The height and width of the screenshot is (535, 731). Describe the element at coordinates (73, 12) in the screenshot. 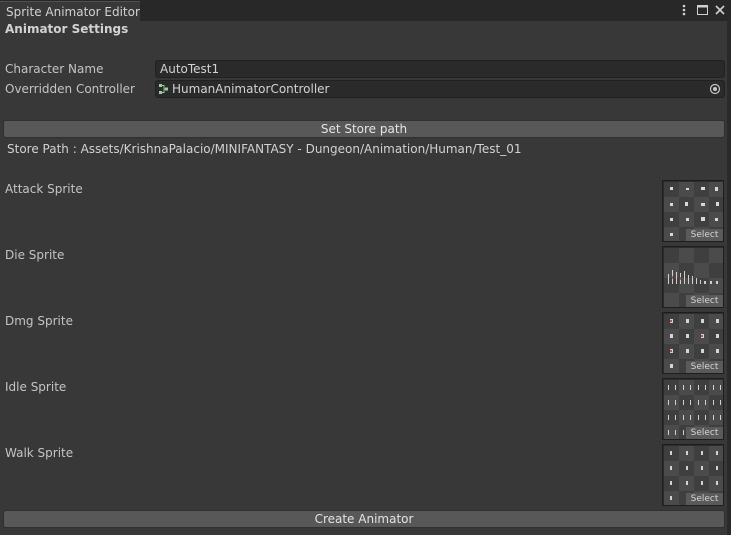

I see `editor-tab-title: Sprite Animator Editor` at that location.